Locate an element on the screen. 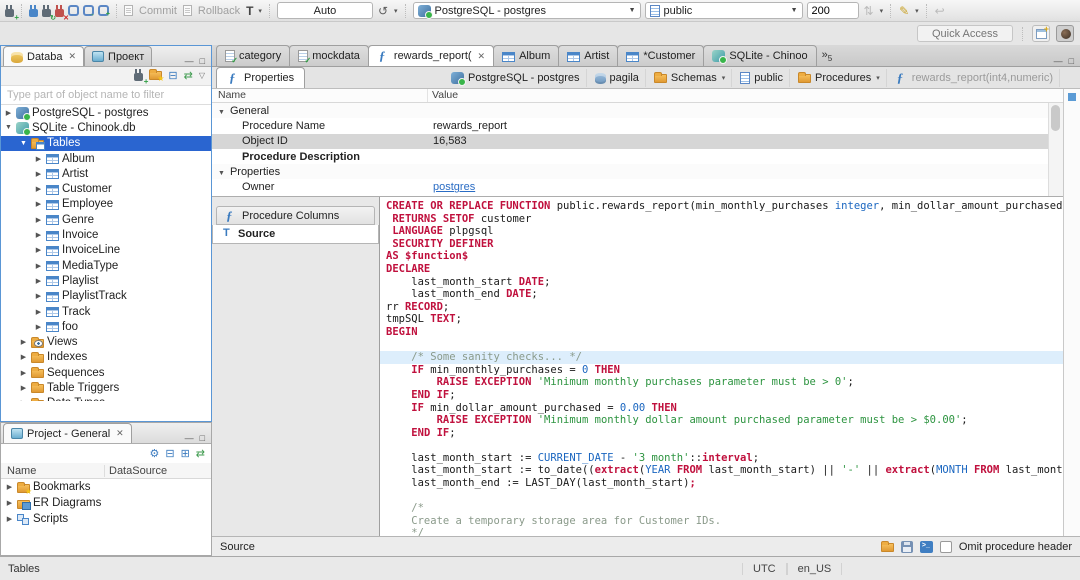  rollback-button: Rollback is located at coordinates (219, 11).